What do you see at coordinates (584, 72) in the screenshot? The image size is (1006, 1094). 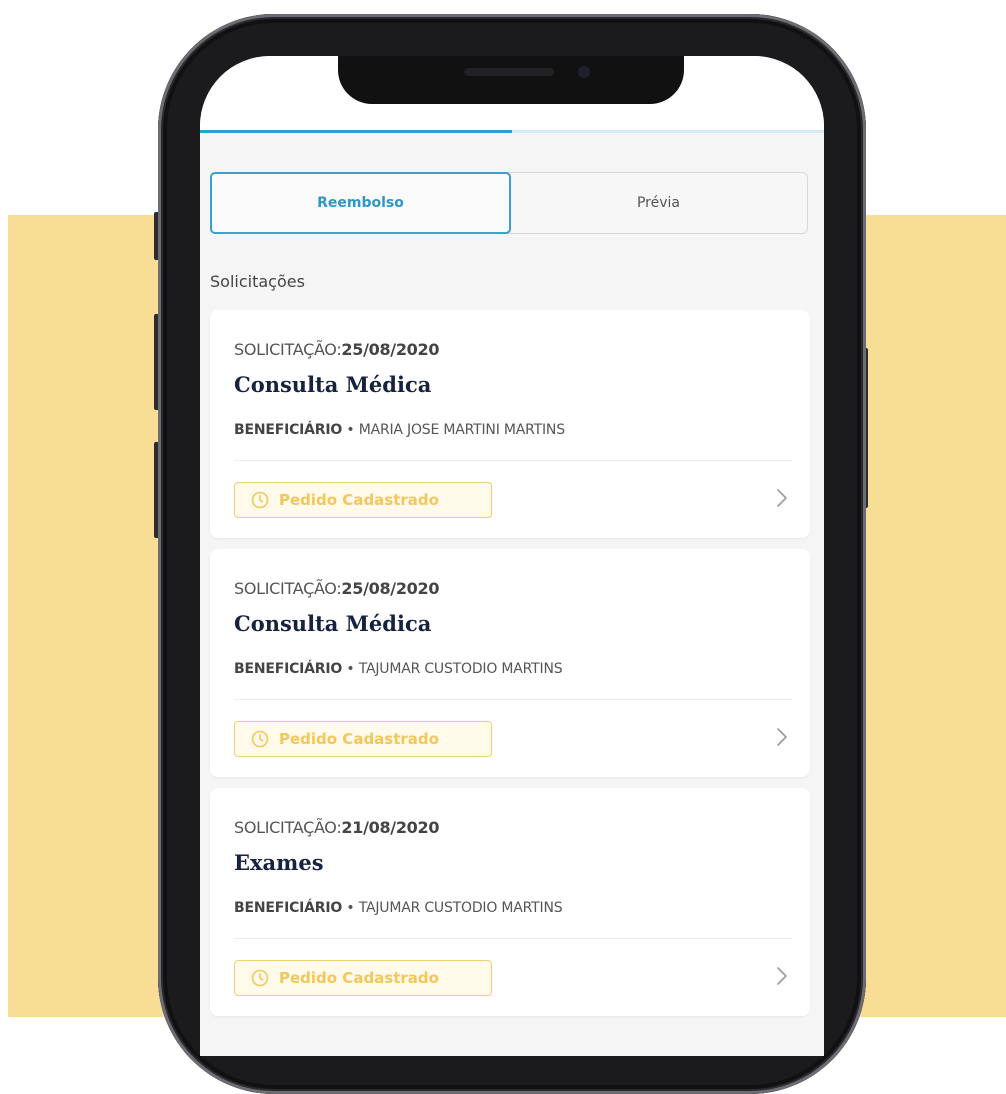 I see `front-camera` at bounding box center [584, 72].